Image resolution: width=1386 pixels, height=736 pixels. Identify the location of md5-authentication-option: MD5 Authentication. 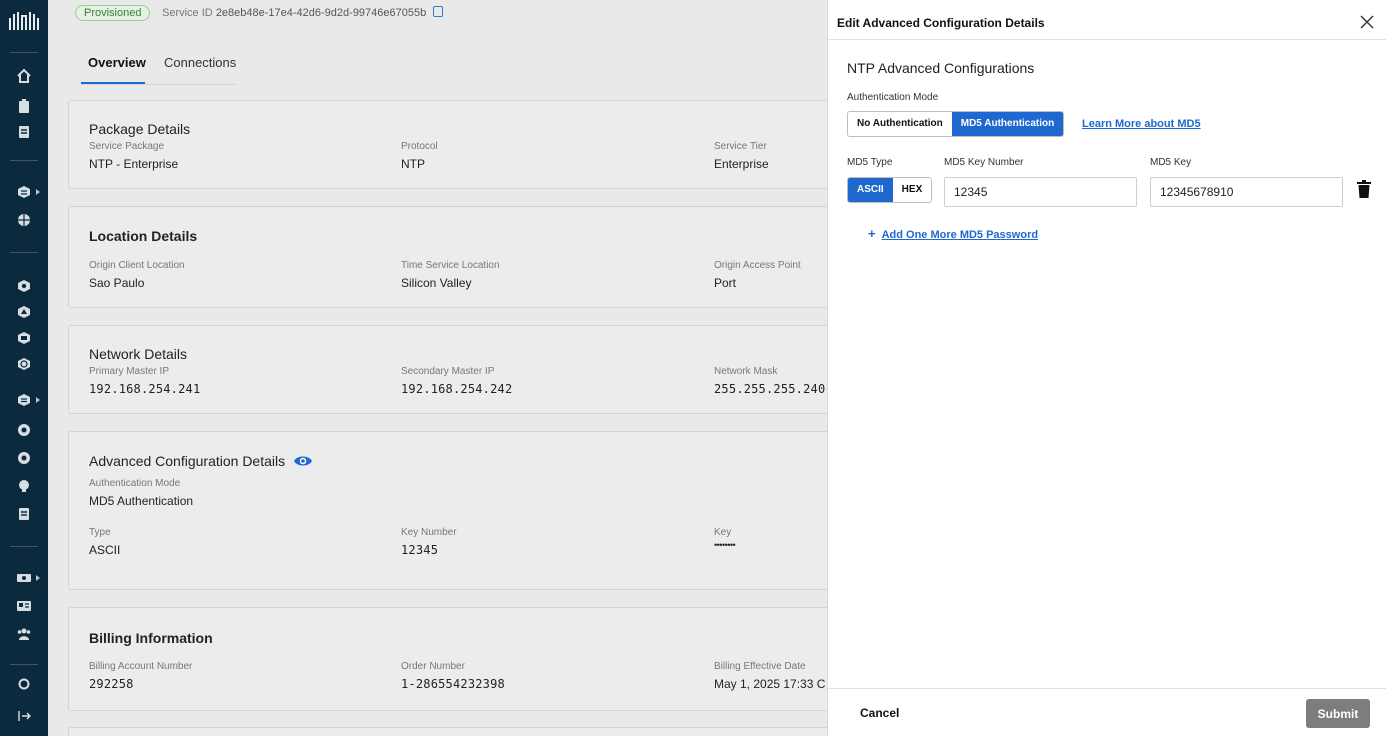
(1007, 124).